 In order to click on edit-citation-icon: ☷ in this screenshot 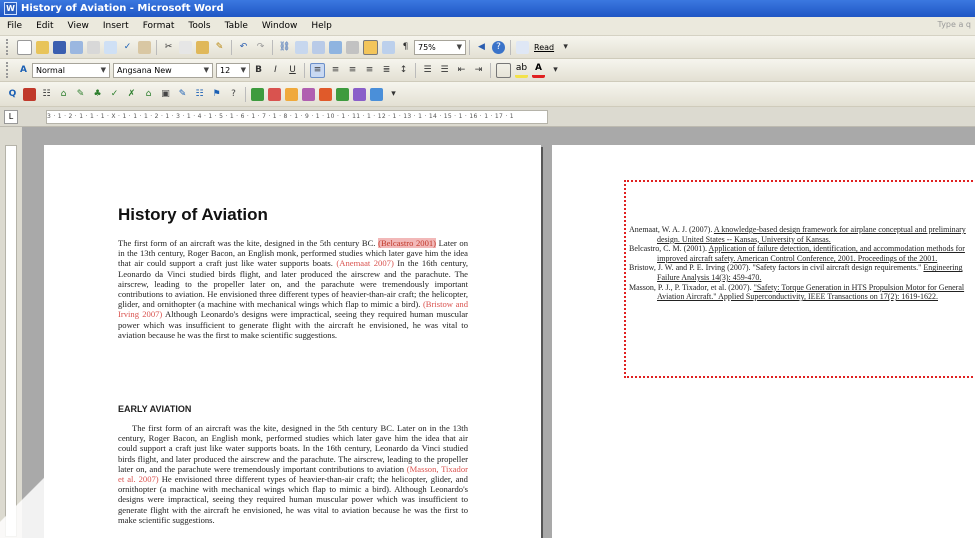, I will do `click(46, 94)`.